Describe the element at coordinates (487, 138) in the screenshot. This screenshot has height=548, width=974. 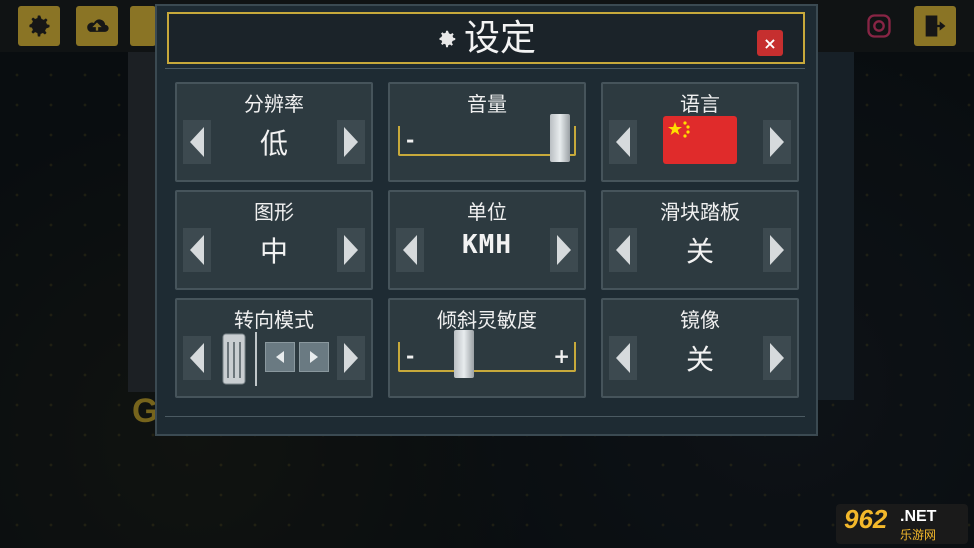
I see `volume-slider: - -` at that location.